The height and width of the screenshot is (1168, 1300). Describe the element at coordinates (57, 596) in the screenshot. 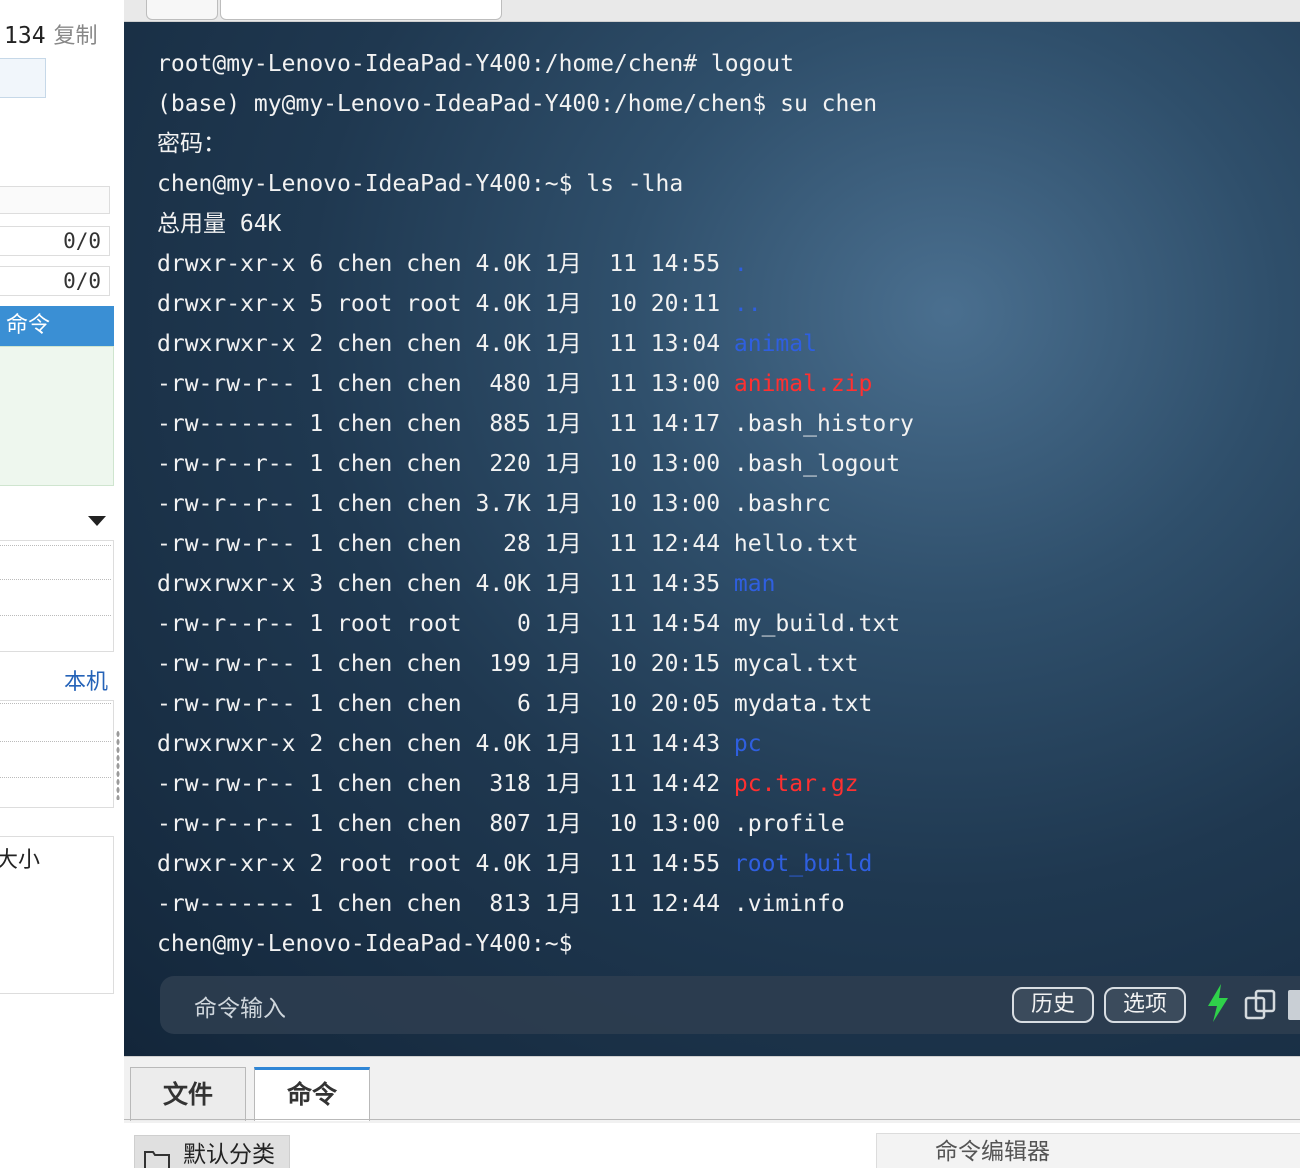

I see `process-list` at that location.